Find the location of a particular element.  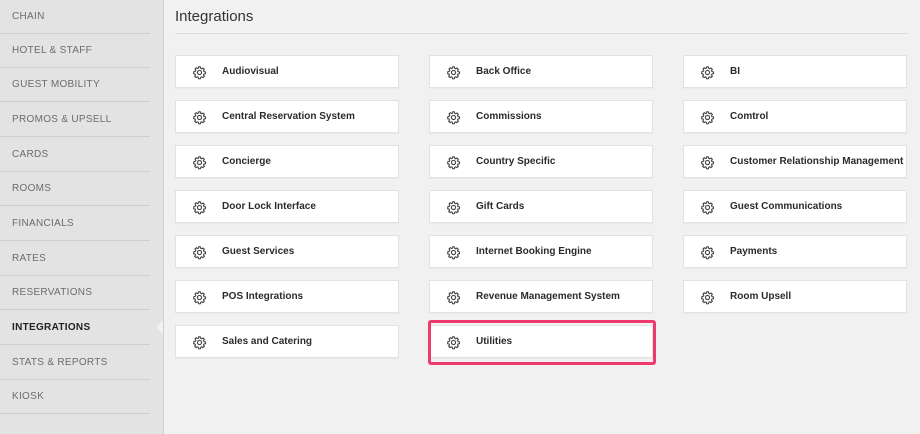

integration-card-label: Commissions is located at coordinates (509, 116).